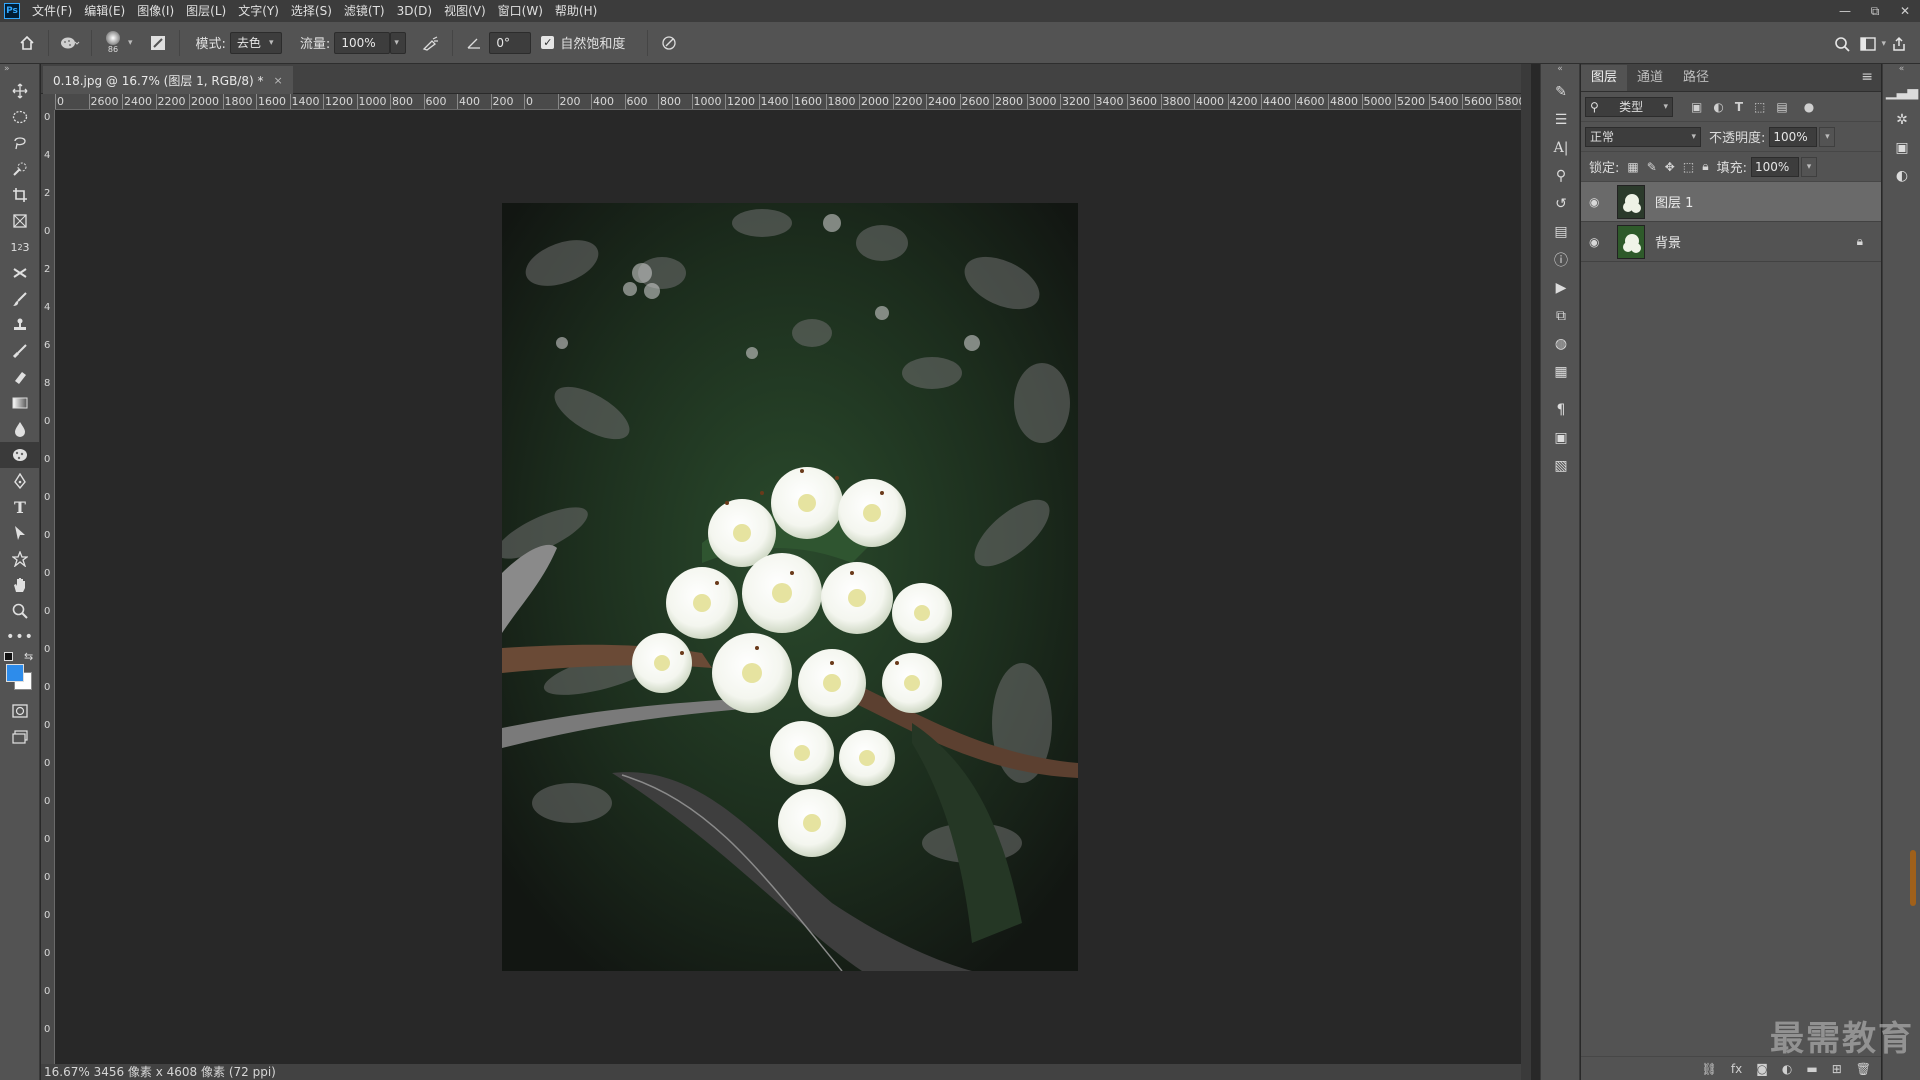 This screenshot has width=1920, height=1080. I want to click on menu-window: 窗口(W), so click(520, 11).